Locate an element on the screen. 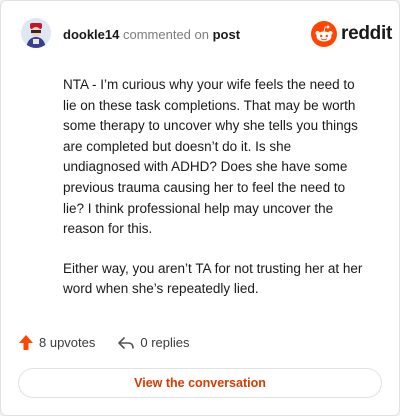 Image resolution: width=400 pixels, height=416 pixels. view-conversation-button: View the conversation is located at coordinates (200, 383).